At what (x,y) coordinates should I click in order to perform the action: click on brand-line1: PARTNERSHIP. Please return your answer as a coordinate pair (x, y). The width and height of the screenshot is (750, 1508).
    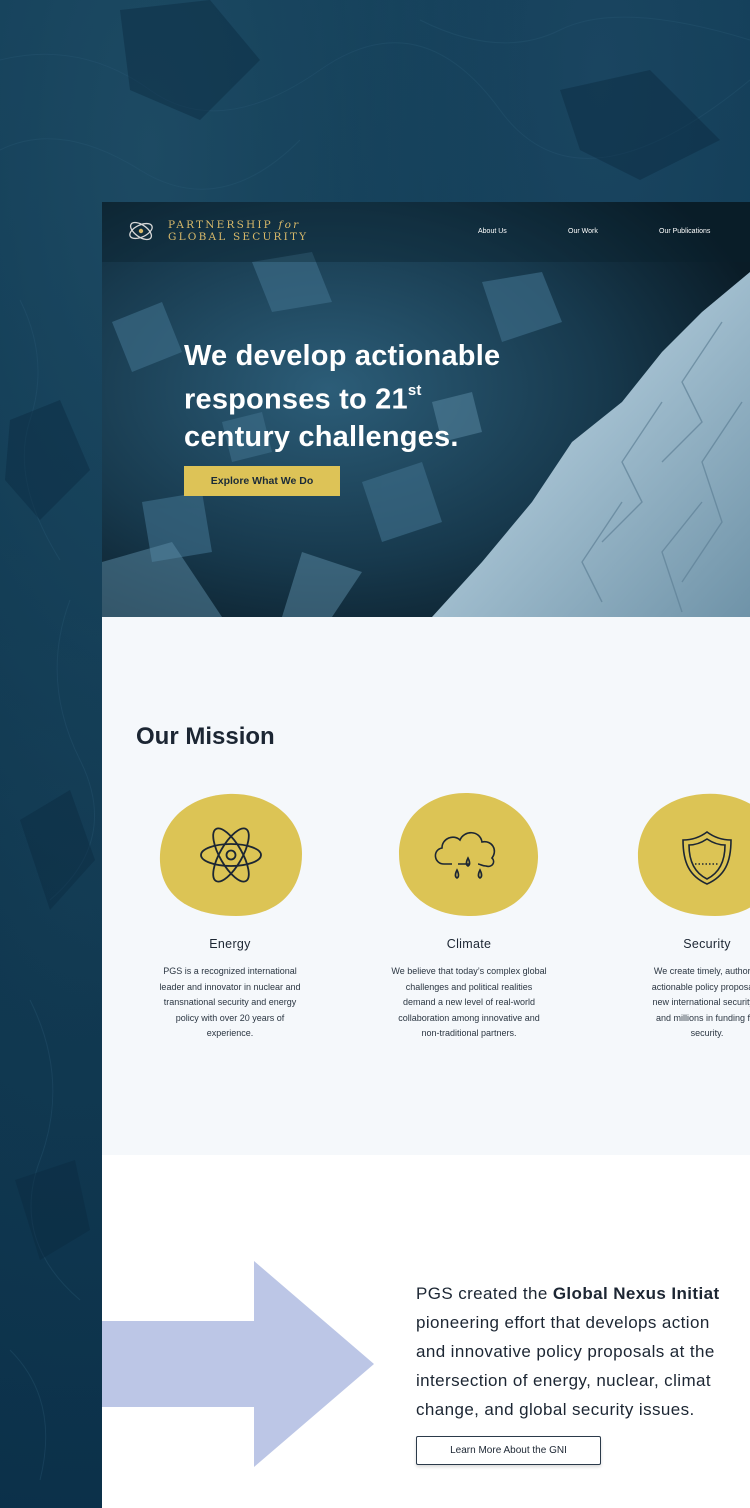
    Looking at the image, I should click on (220, 225).